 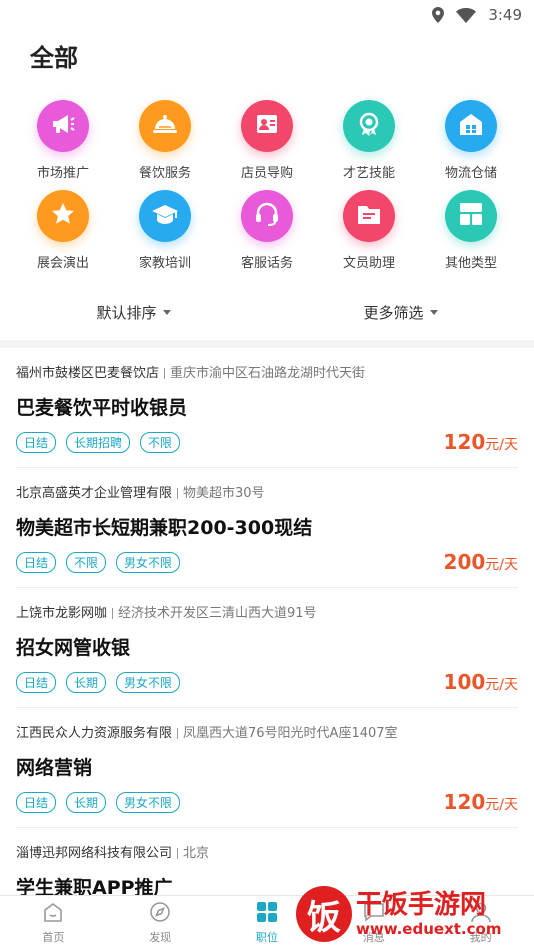 I want to click on tab-label: 职位, so click(x=266, y=937).